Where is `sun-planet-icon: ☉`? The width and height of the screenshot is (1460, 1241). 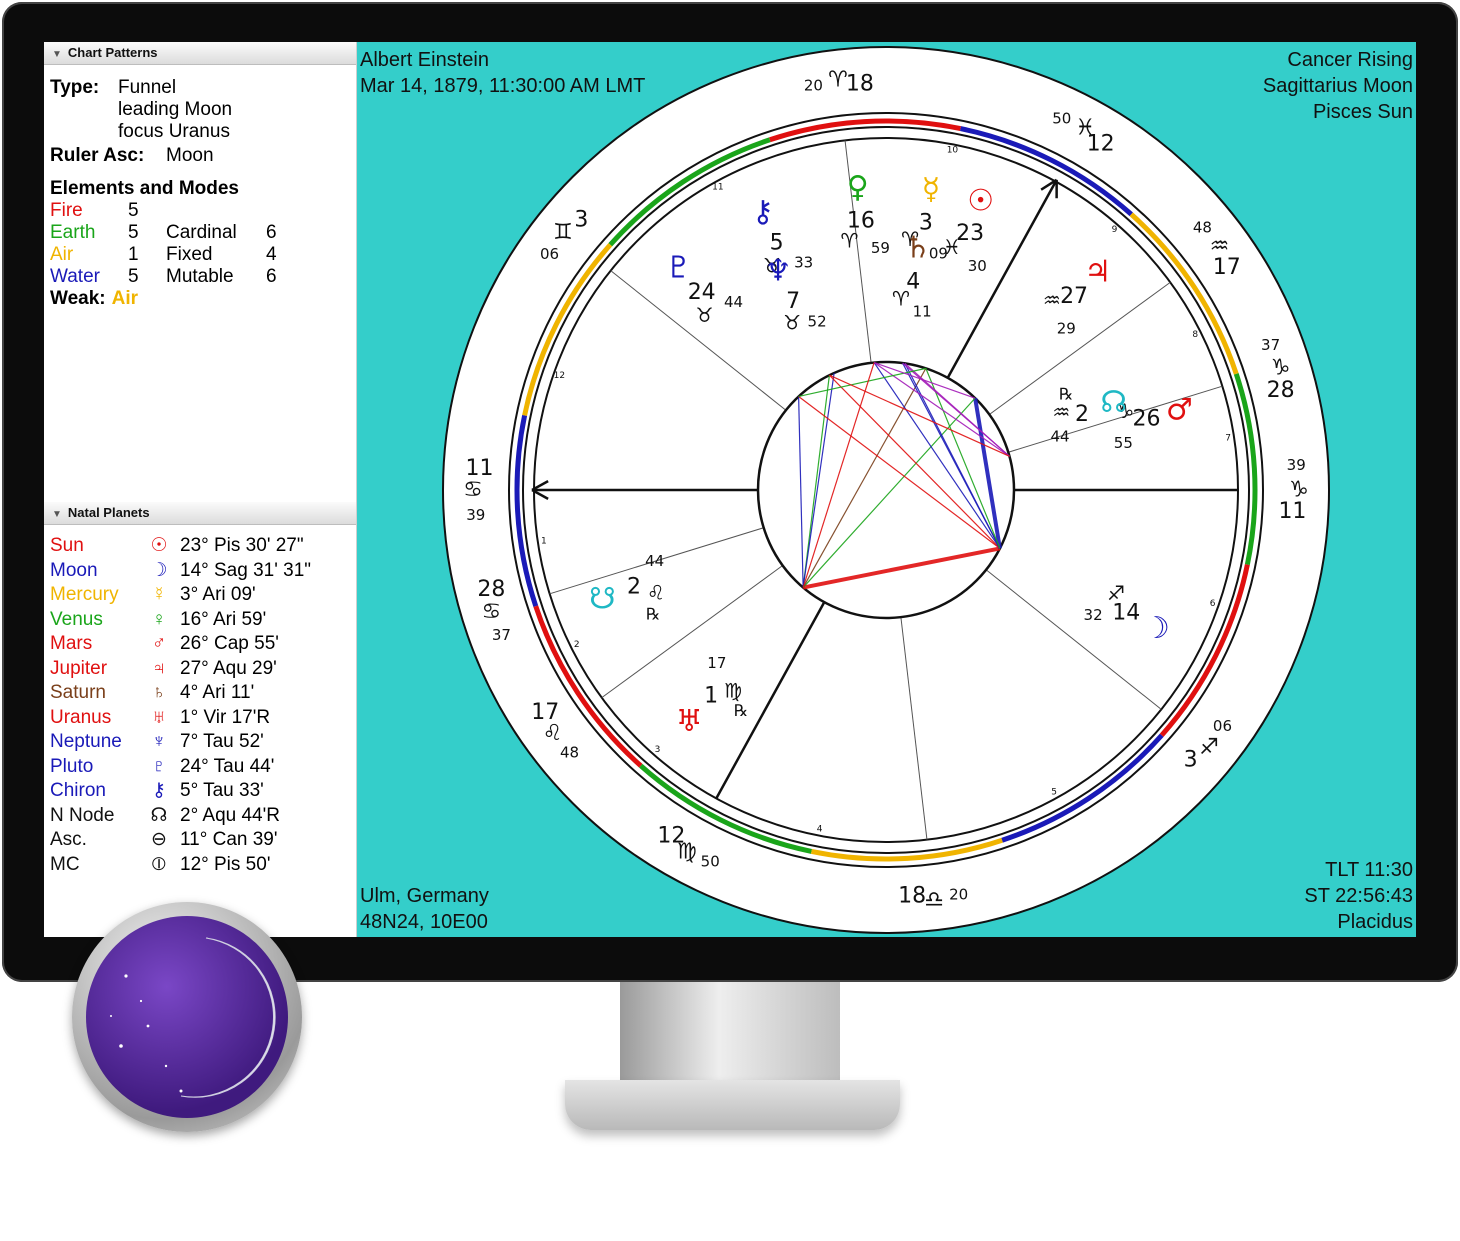 sun-planet-icon: ☉ is located at coordinates (980, 201).